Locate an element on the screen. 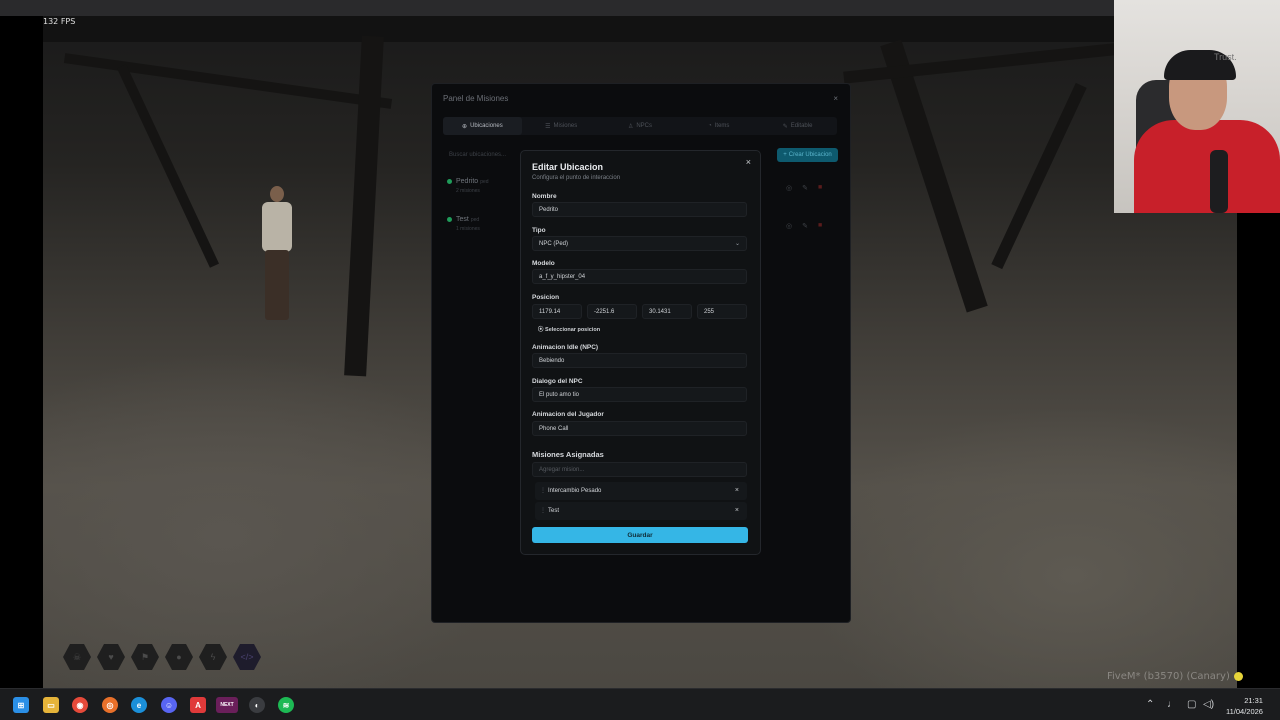  list-icon: ☰ is located at coordinates (548, 126).